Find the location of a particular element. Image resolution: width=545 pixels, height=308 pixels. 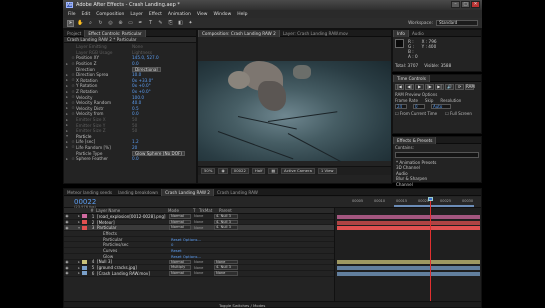

property-value: 0.5 is located at coordinates (135, 108).